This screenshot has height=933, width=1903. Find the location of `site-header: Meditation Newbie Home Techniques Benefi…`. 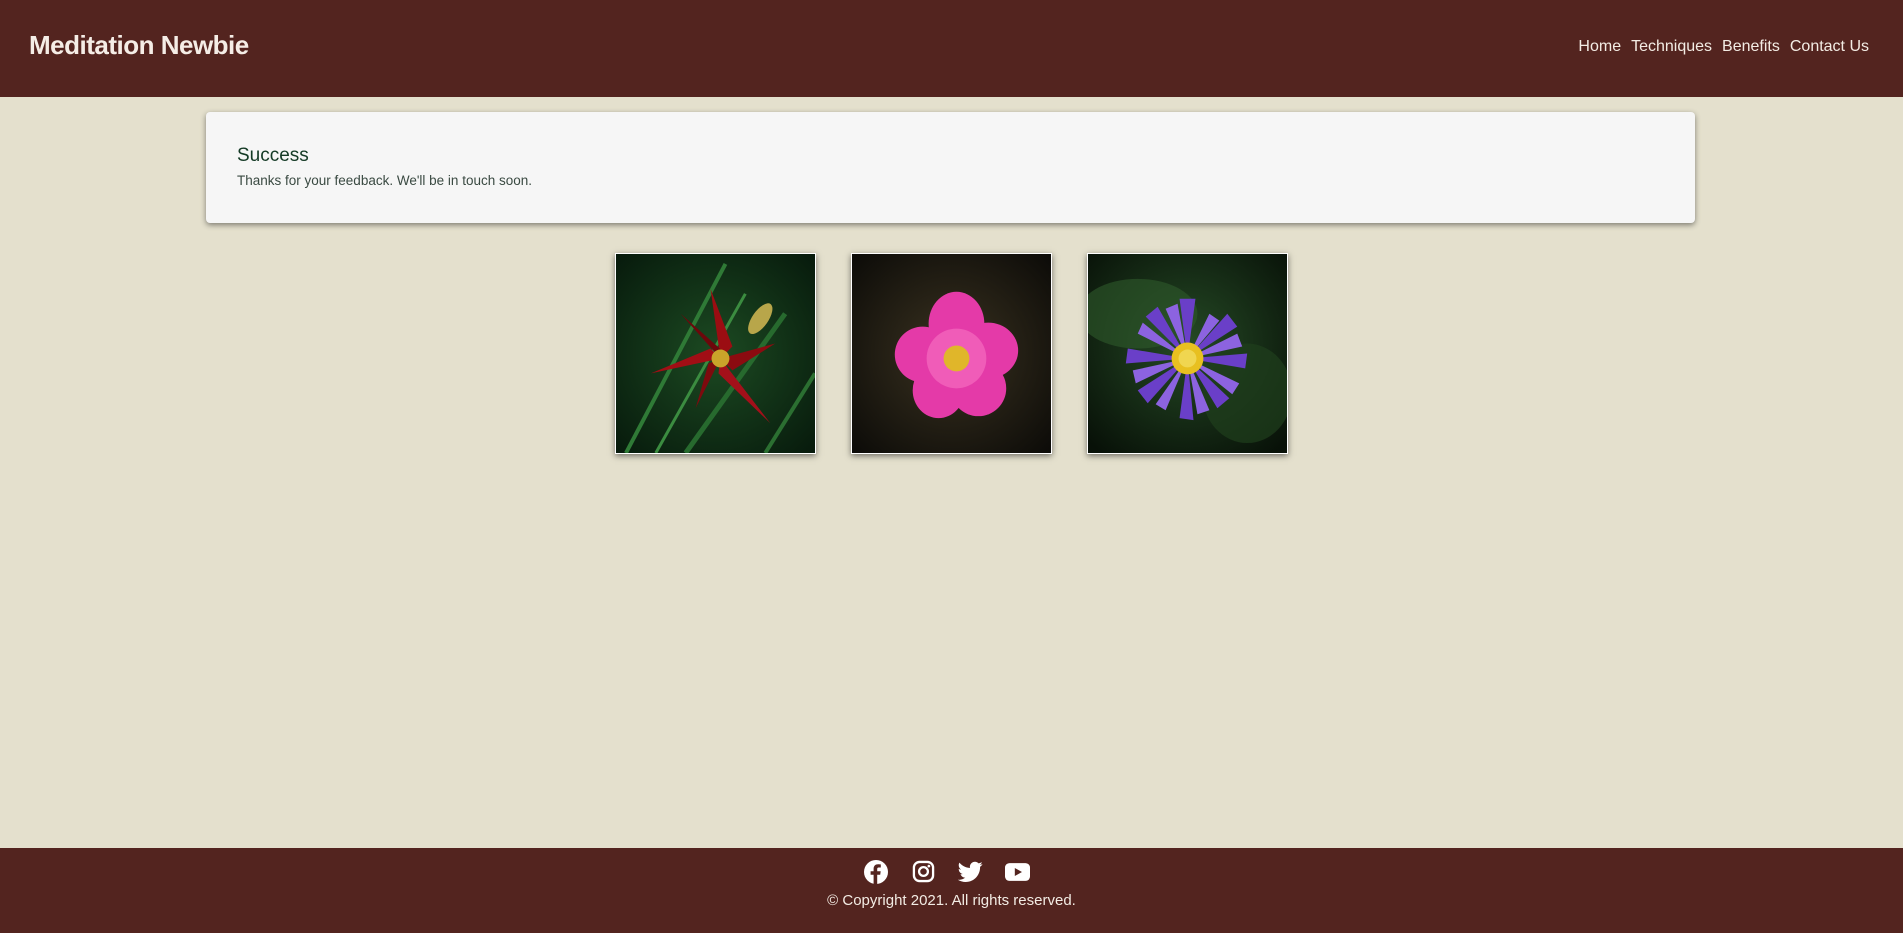

site-header: Meditation Newbie Home Techniques Benefi… is located at coordinates (951, 48).